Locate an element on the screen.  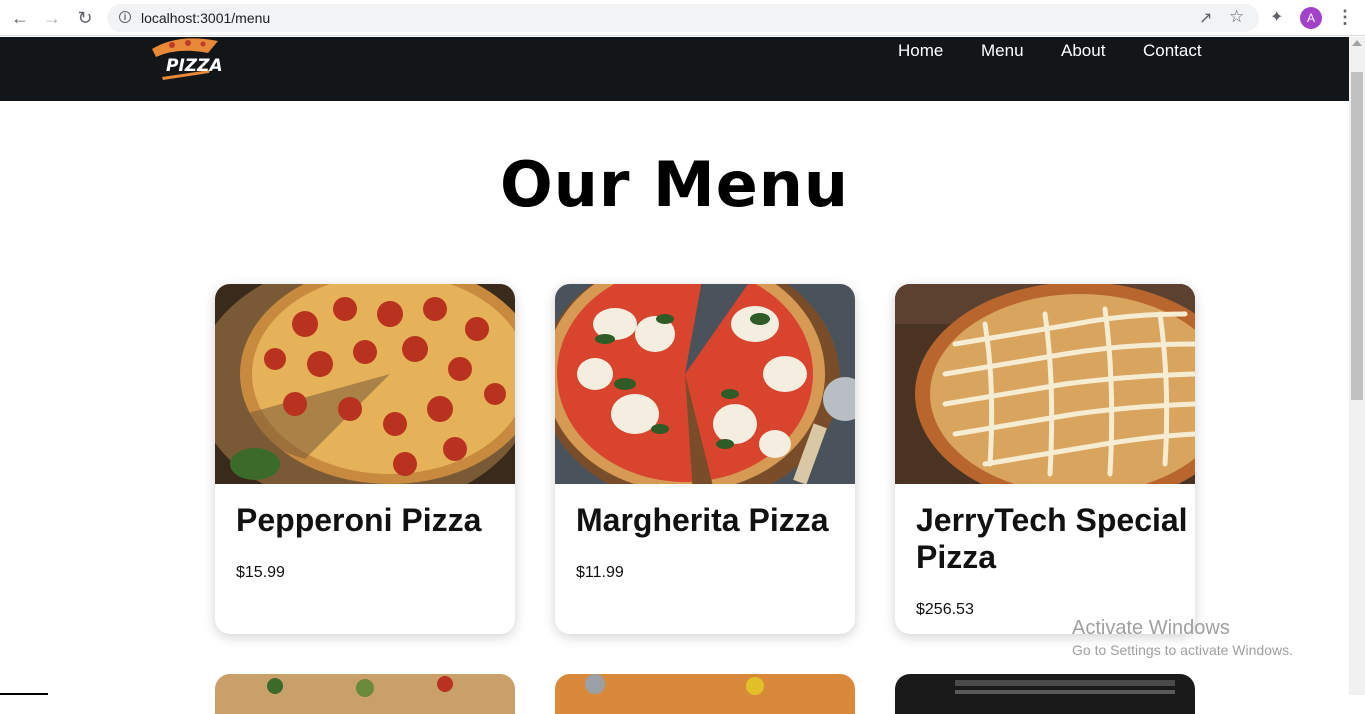
menu-card-pepperoni: Pepperoni Pizza $15.99 is located at coordinates (365, 459).